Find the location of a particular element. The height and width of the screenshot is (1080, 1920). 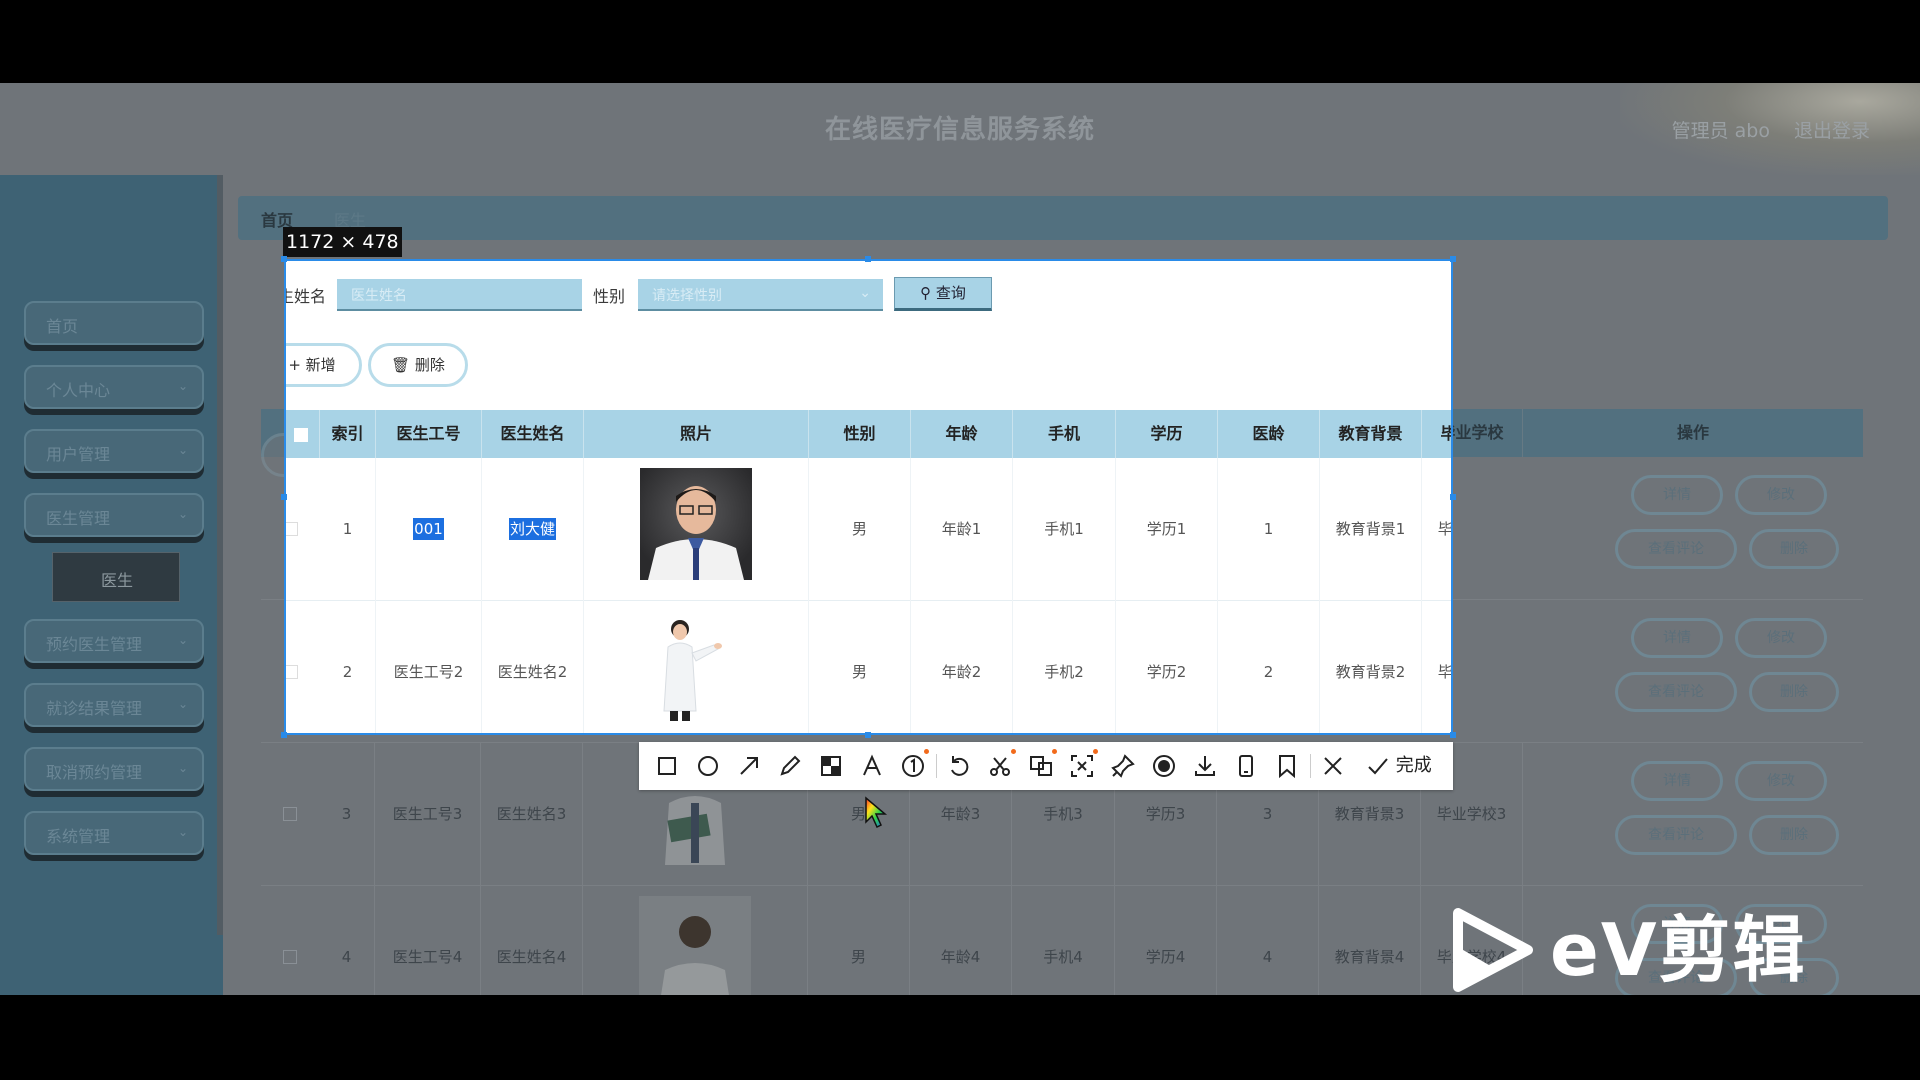

add-button: + 新增 is located at coordinates (324, 365).